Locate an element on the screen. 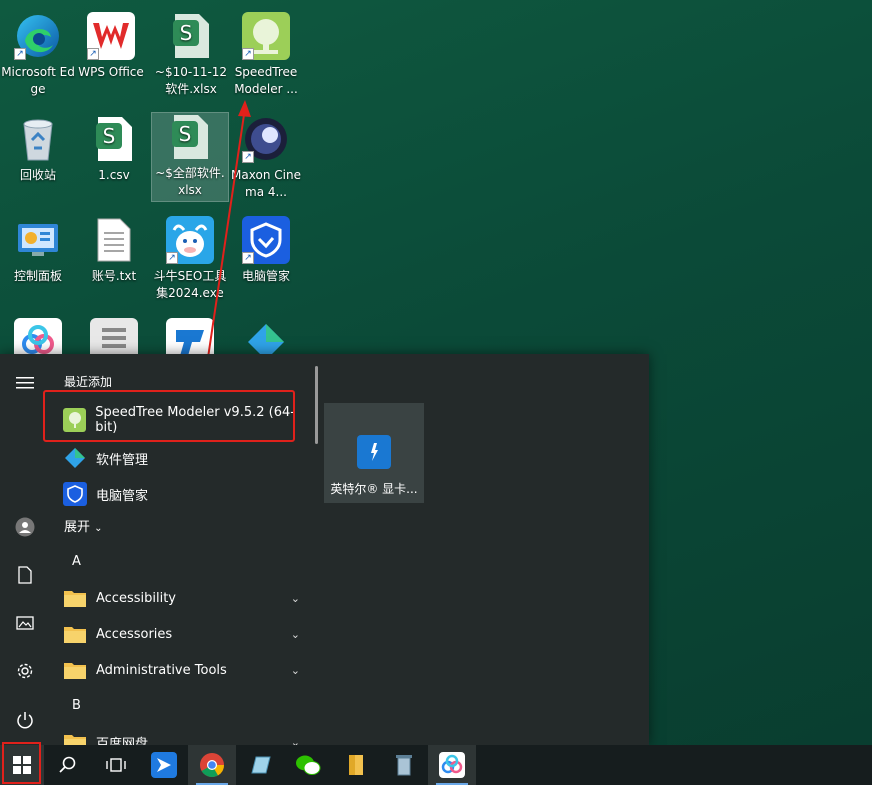  notes-icon is located at coordinates (261, 765).